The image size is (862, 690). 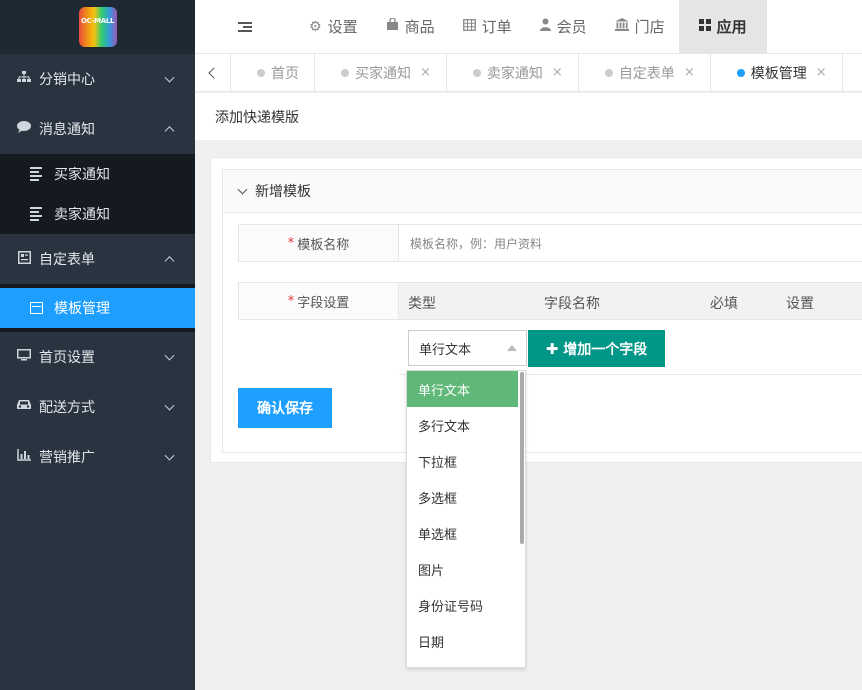 What do you see at coordinates (596, 348) in the screenshot?
I see `add-field-button: ✚ 增加一个字段` at bounding box center [596, 348].